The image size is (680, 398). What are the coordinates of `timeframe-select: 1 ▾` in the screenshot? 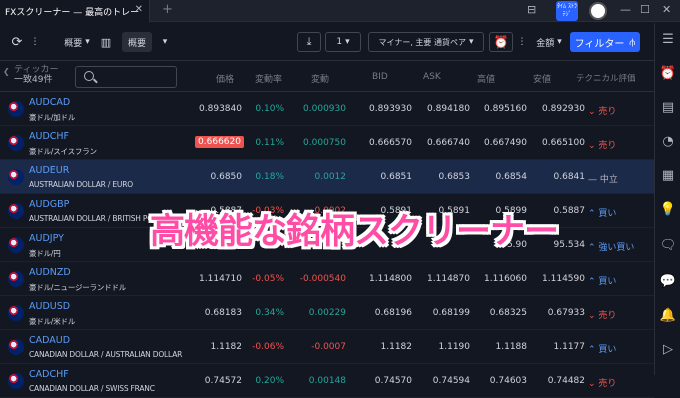 It's located at (343, 42).